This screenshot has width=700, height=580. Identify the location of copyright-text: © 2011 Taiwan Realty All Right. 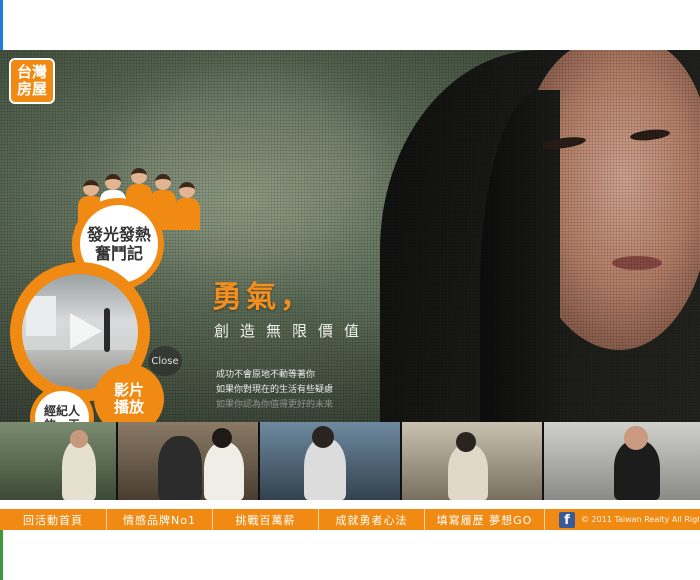
(640, 519).